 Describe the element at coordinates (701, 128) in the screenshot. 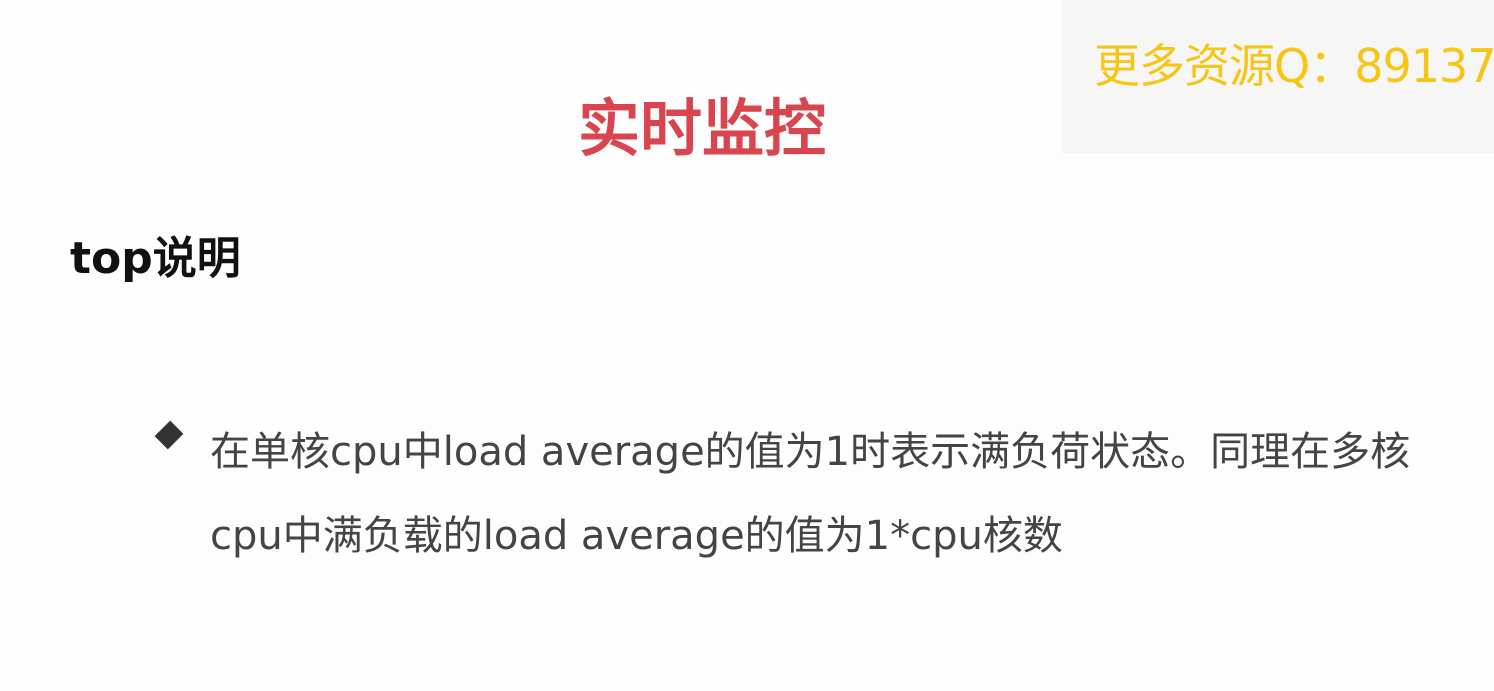

I see `slide-title: 实时监控` at that location.